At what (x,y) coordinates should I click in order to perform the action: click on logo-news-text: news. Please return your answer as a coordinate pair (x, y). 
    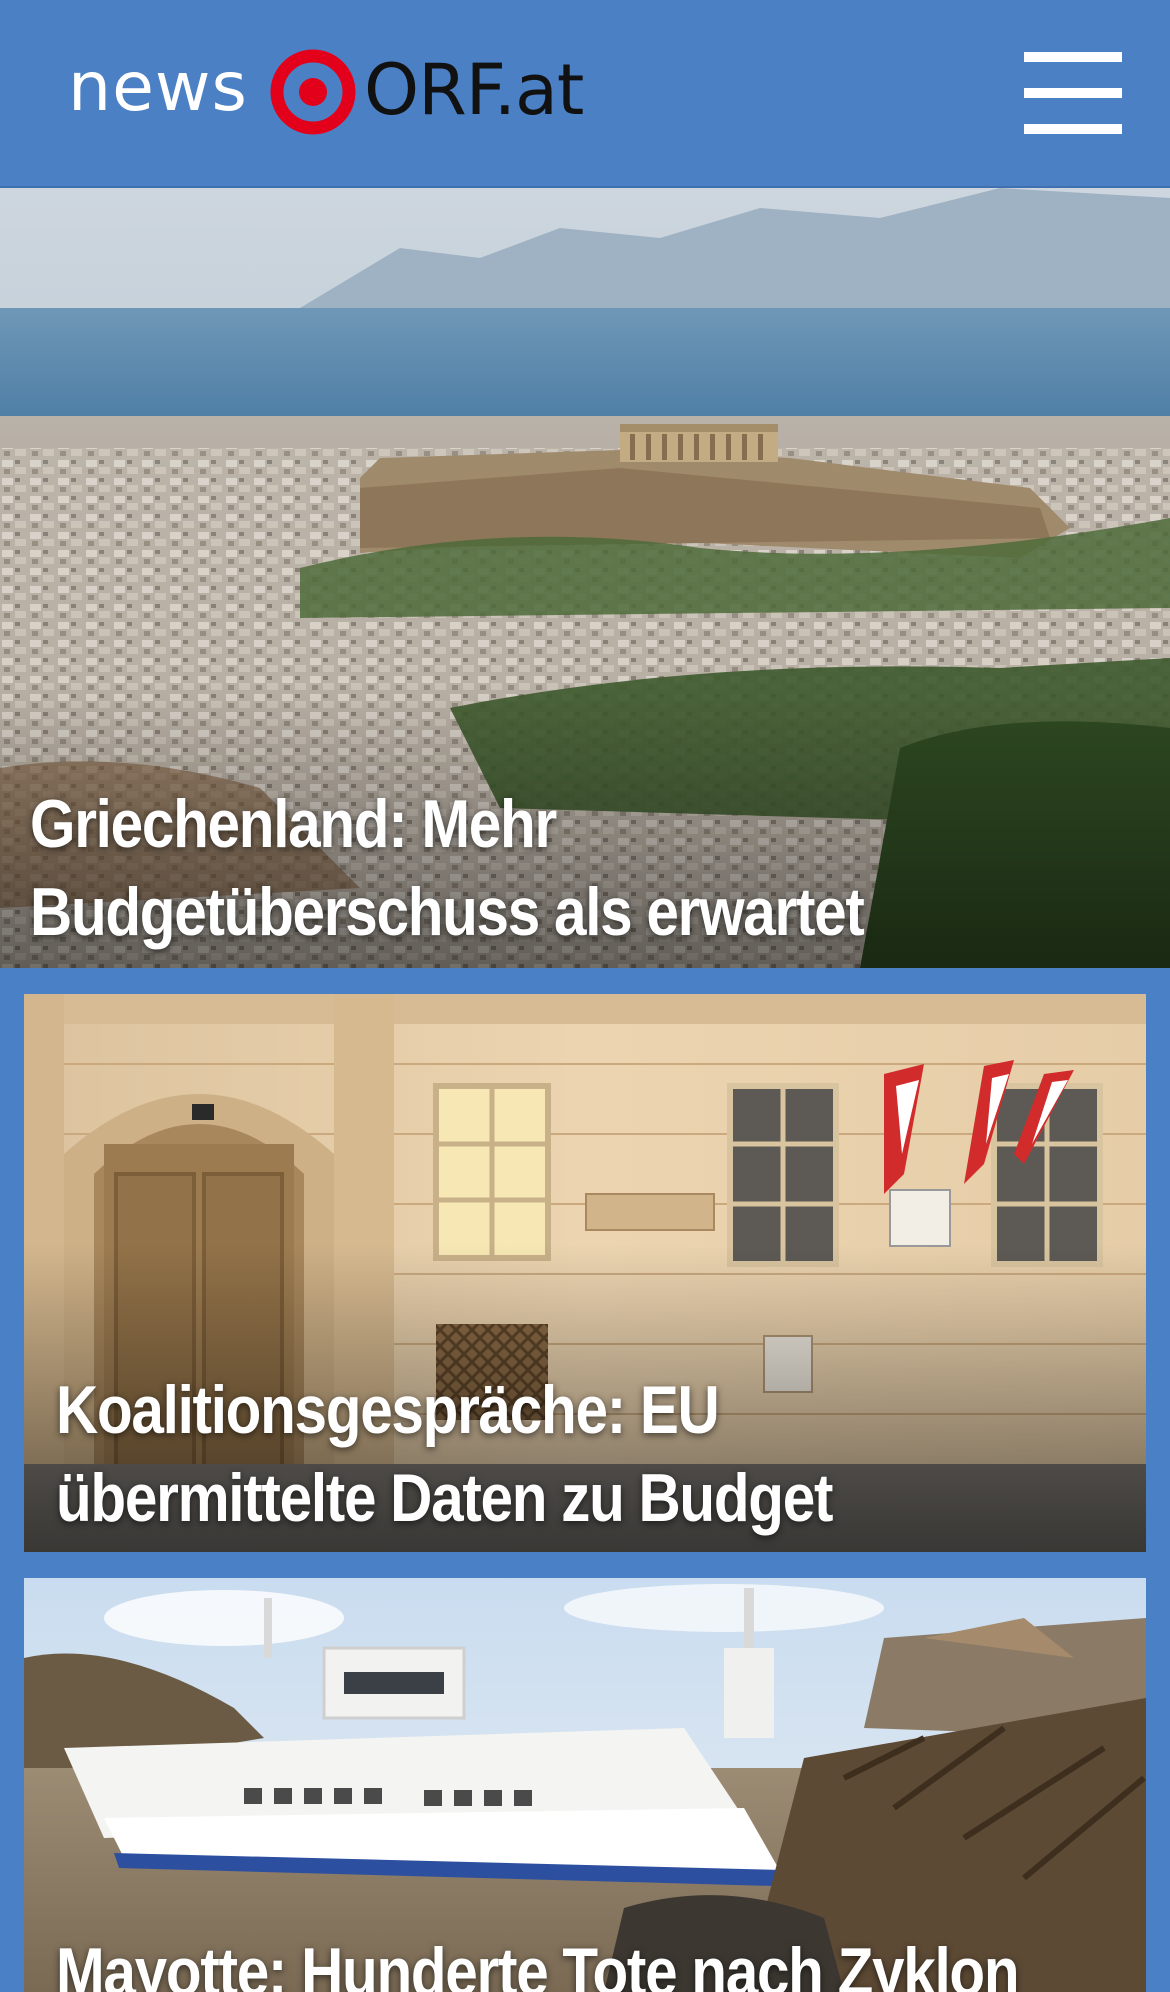
    Looking at the image, I should click on (158, 87).